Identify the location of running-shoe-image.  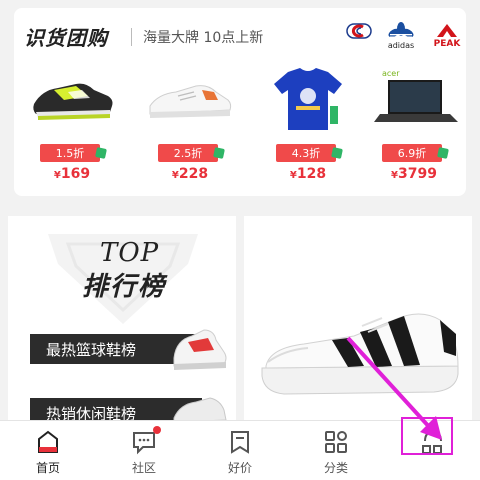
(73, 101).